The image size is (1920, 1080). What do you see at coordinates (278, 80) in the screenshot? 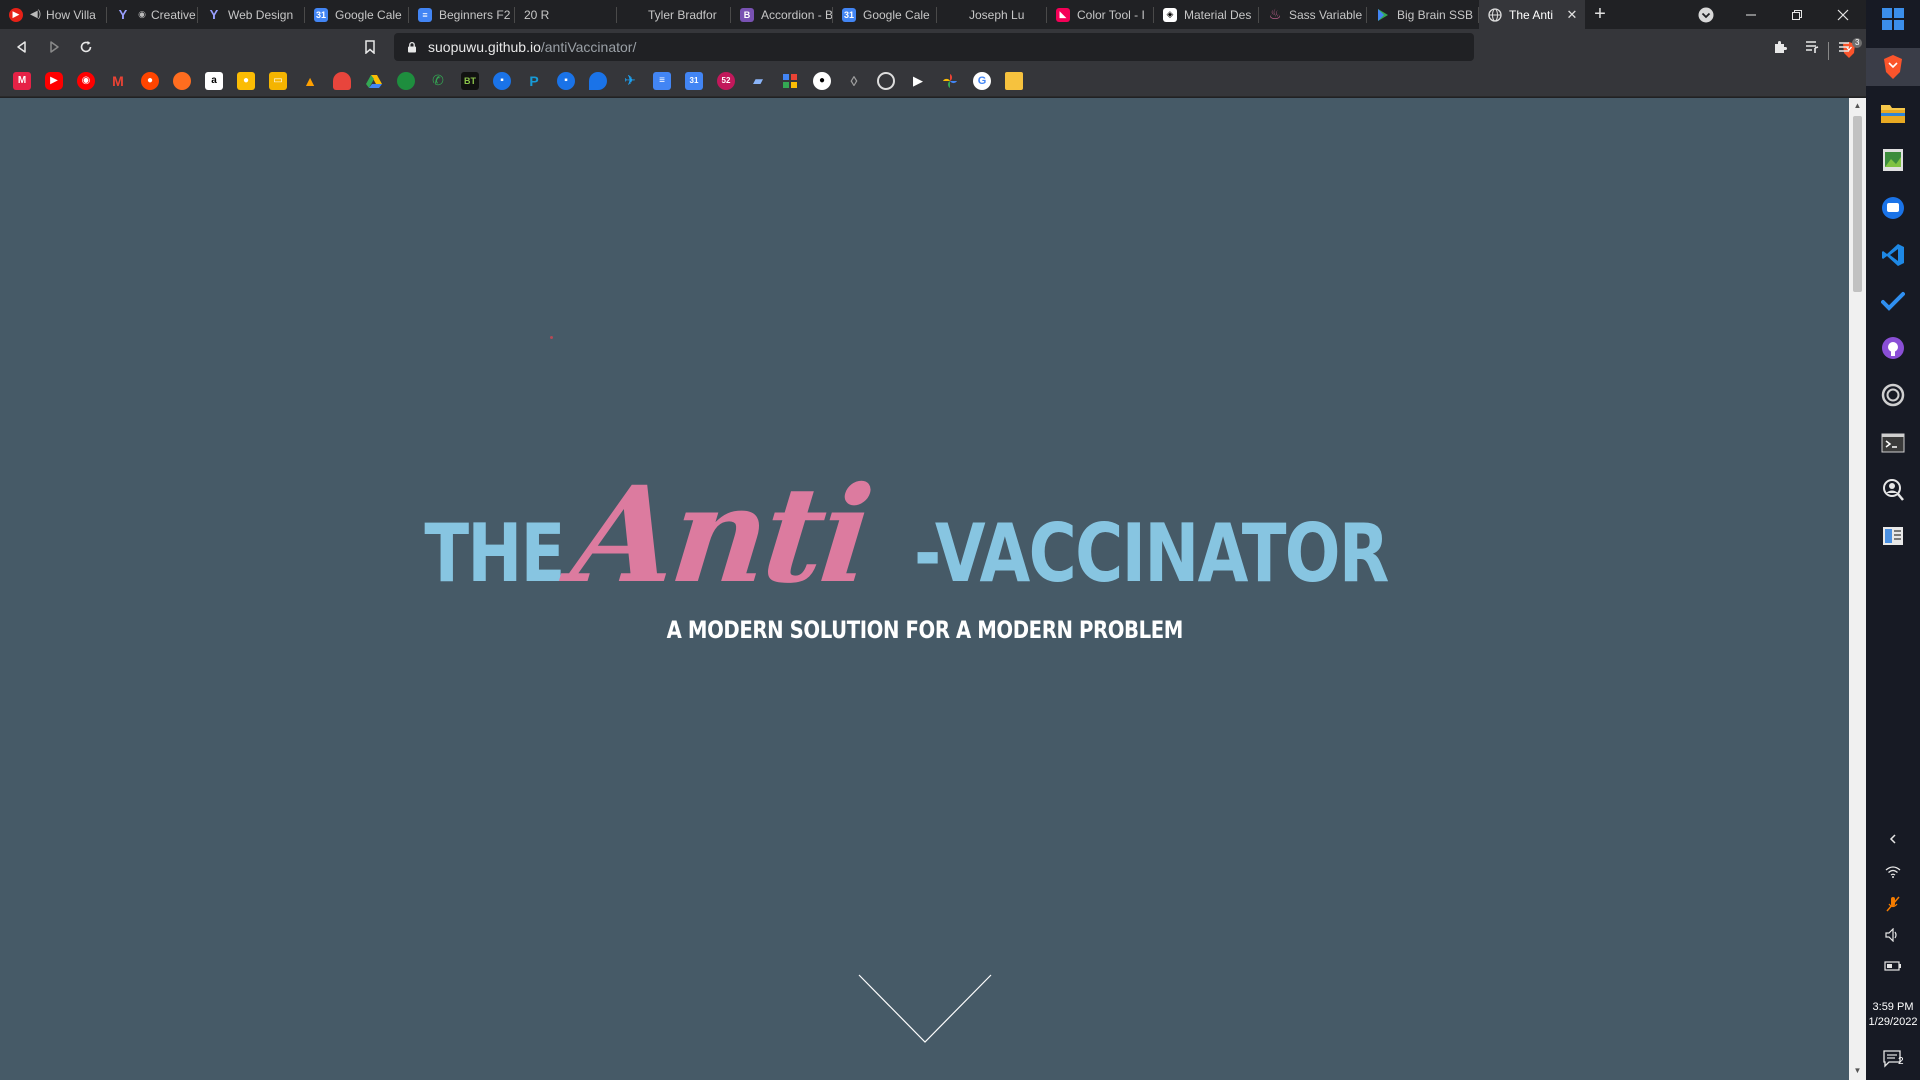
I see `bookmark-slides-icon: ▭` at bounding box center [278, 80].